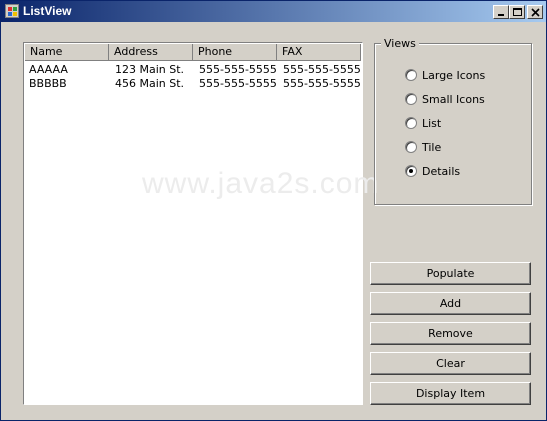 The width and height of the screenshot is (547, 421). What do you see at coordinates (453, 99) in the screenshot?
I see `radio-label: Small Icons` at bounding box center [453, 99].